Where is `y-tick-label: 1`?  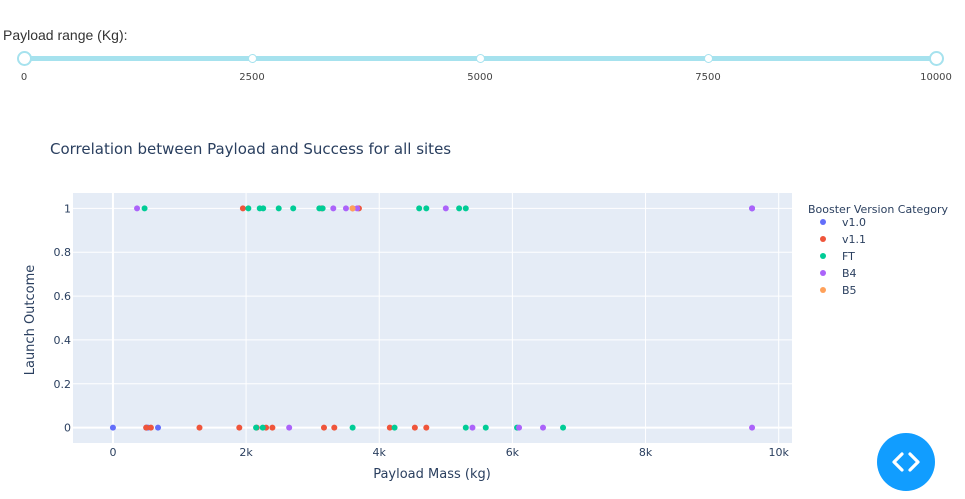 y-tick-label: 1 is located at coordinates (67, 208).